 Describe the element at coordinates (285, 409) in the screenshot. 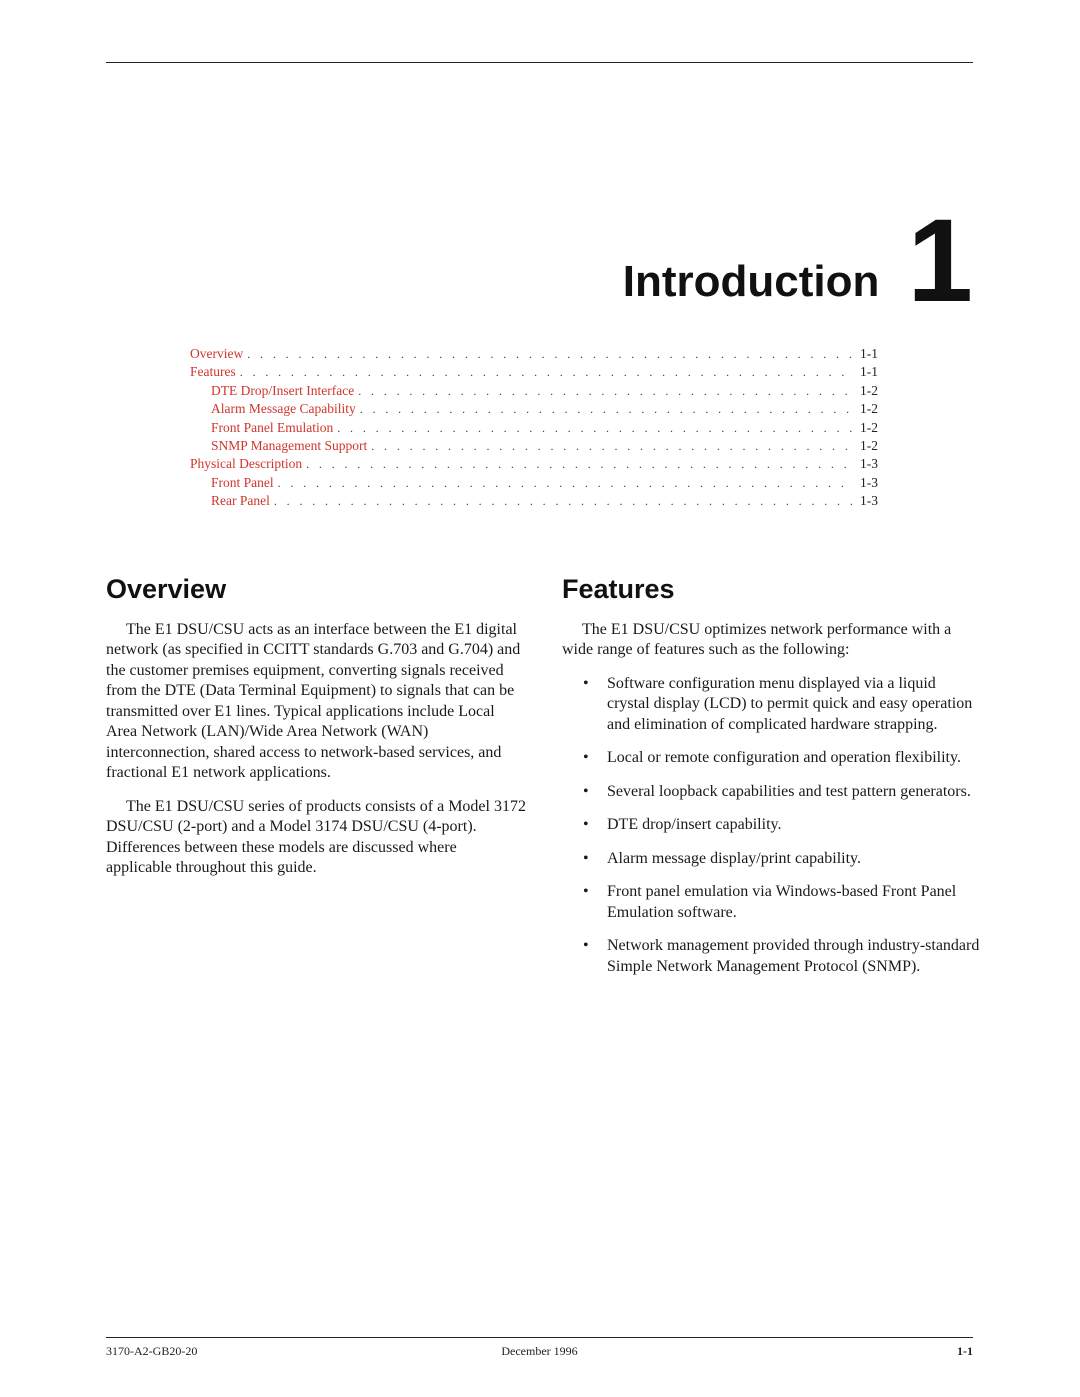

I see `toc-link: Alarm Message Capability` at that location.